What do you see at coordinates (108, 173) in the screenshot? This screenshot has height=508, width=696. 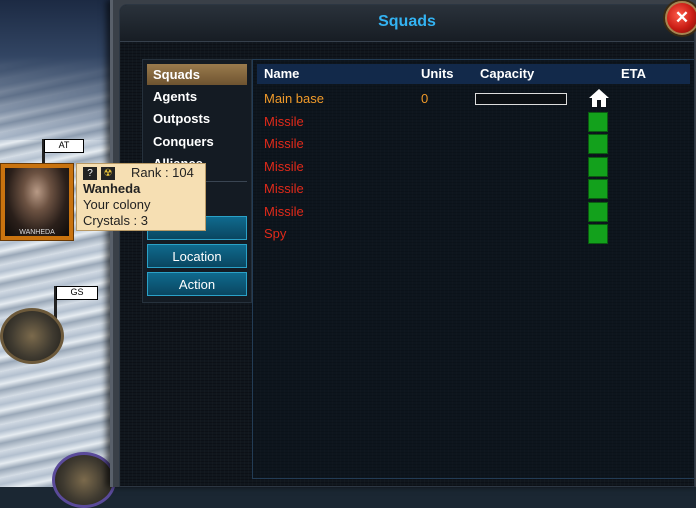 I see `radiation-icon: ☢` at bounding box center [108, 173].